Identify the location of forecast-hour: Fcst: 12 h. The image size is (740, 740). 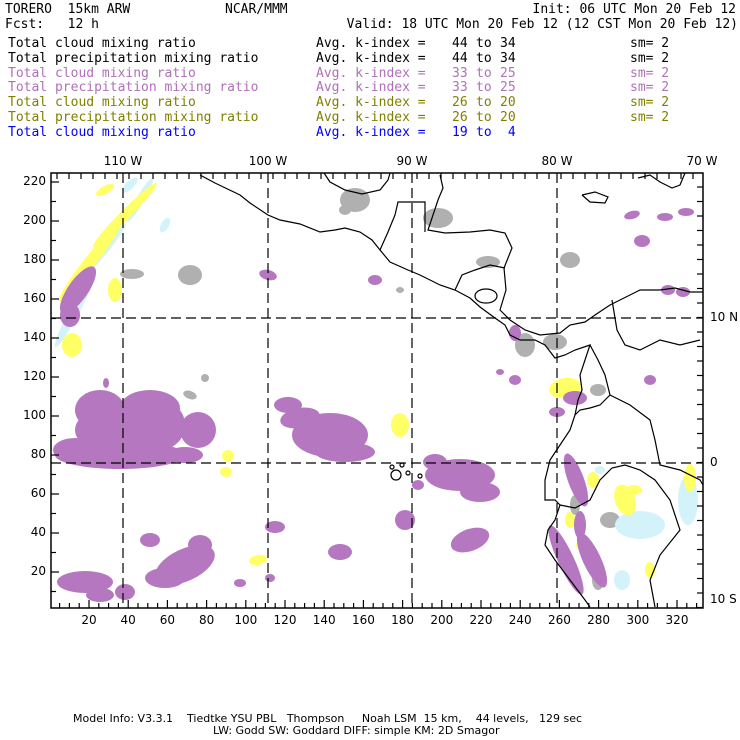
(52, 24).